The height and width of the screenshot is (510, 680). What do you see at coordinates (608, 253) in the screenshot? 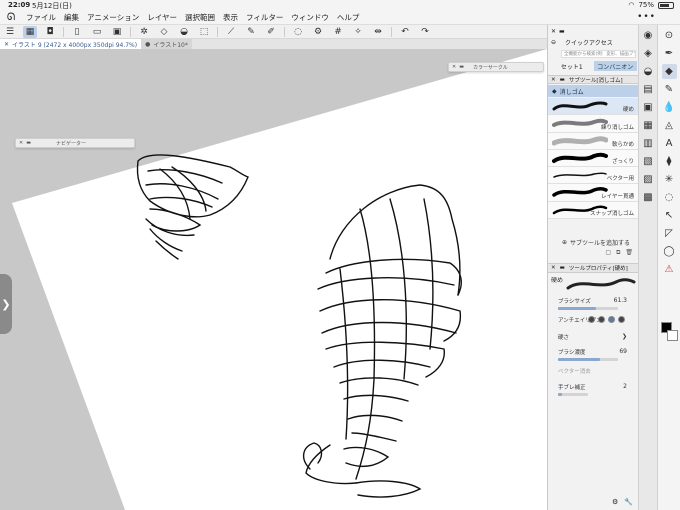
I see `new-subtool-icon: ▢` at bounding box center [608, 253].